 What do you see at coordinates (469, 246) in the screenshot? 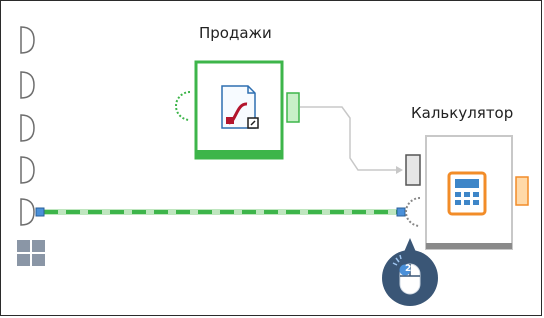
I see `calculator-node-footer` at bounding box center [469, 246].